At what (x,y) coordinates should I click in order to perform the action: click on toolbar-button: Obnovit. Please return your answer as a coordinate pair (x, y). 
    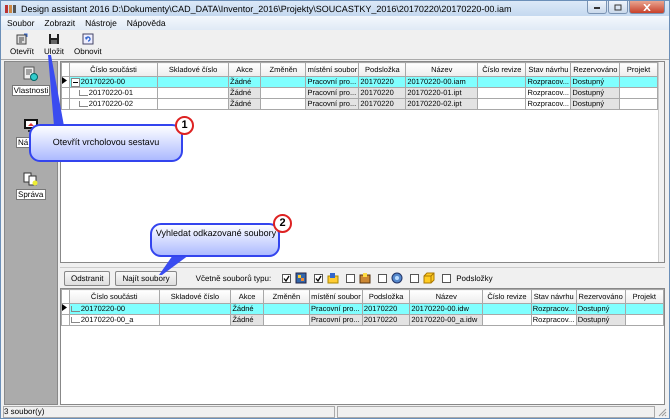
    Looking at the image, I should click on (88, 44).